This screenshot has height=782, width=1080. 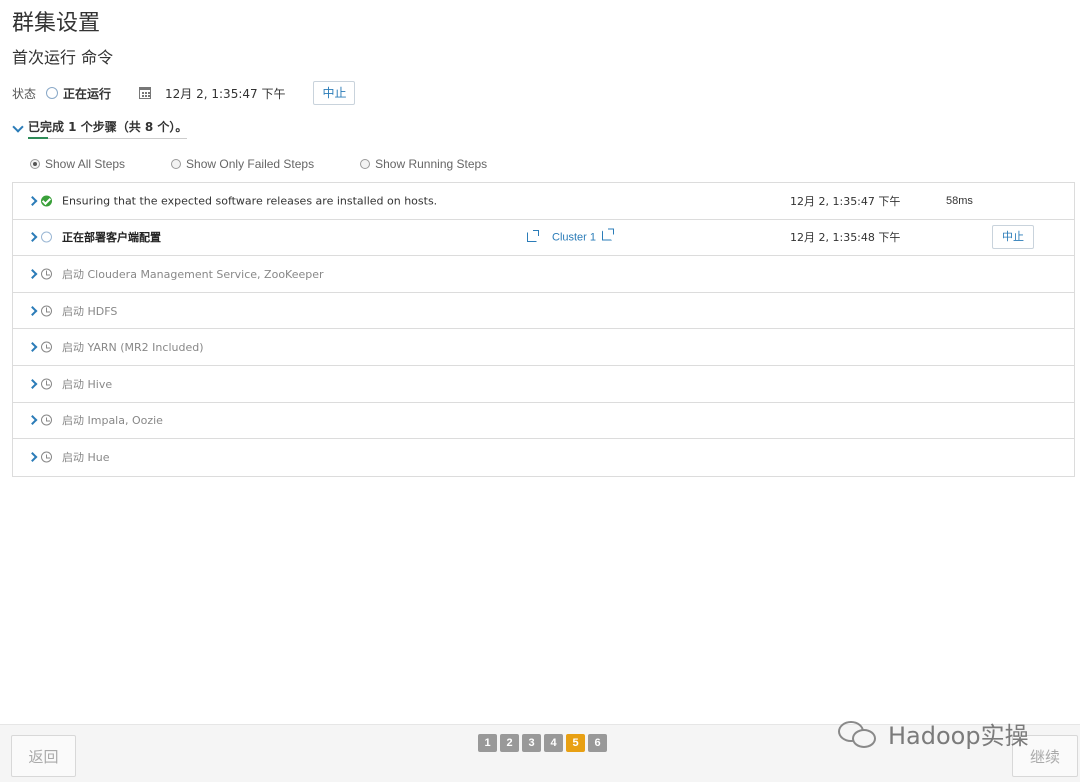 I want to click on status-row: 状态 正在运行 12月 2, 1:35:47 下午 中止, so click(x=184, y=93).